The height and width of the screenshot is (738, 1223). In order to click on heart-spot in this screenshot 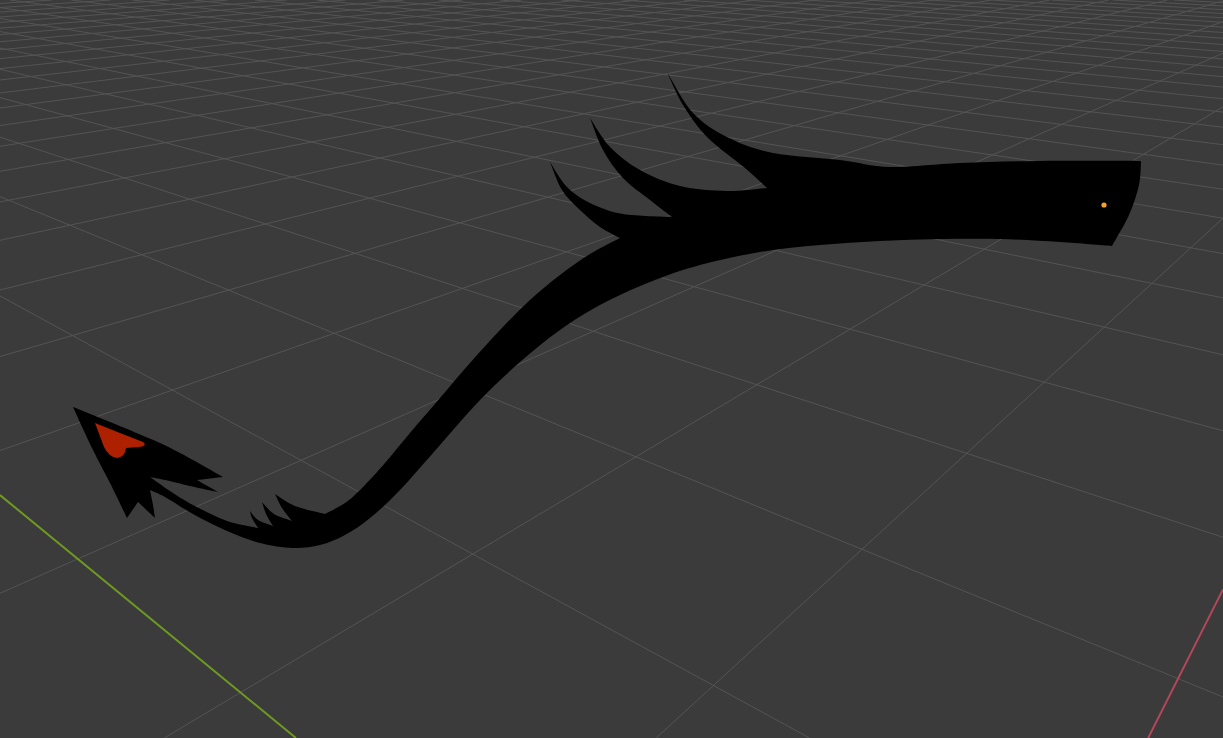, I will do `click(120, 440)`.